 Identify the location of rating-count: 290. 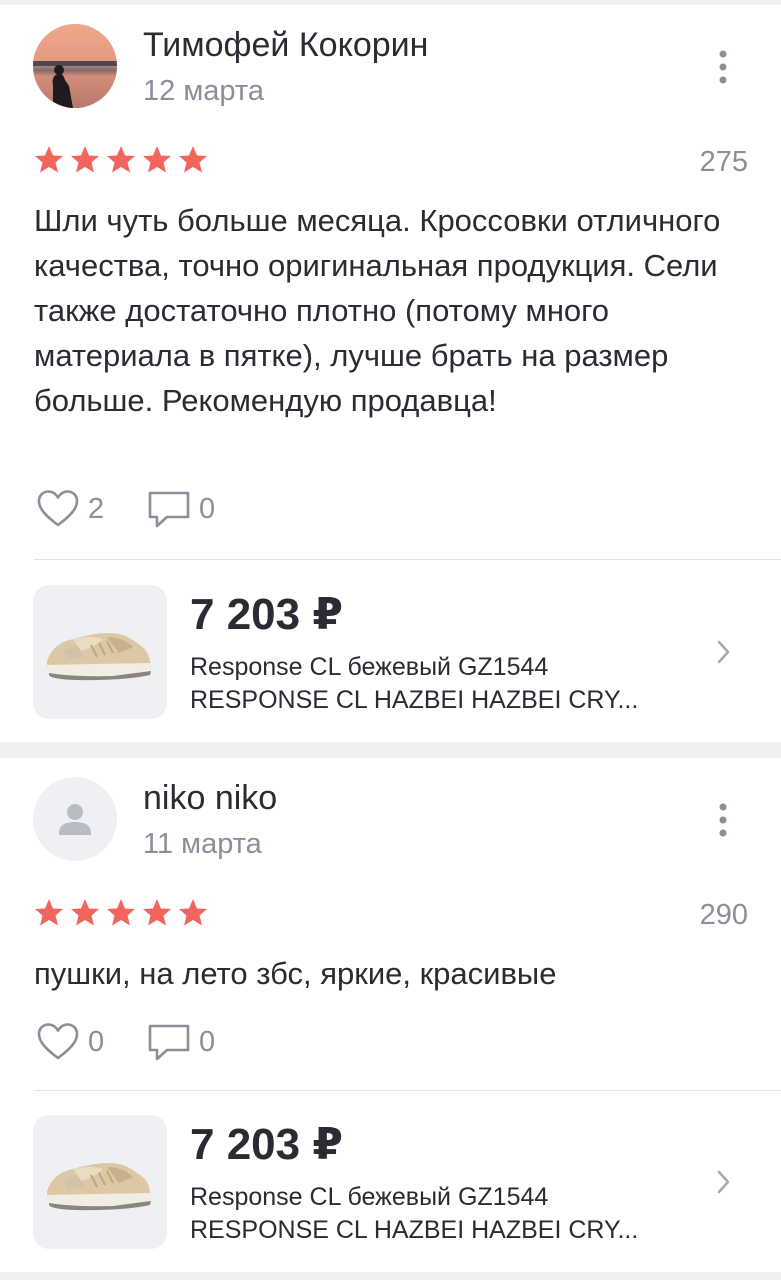
(723, 915).